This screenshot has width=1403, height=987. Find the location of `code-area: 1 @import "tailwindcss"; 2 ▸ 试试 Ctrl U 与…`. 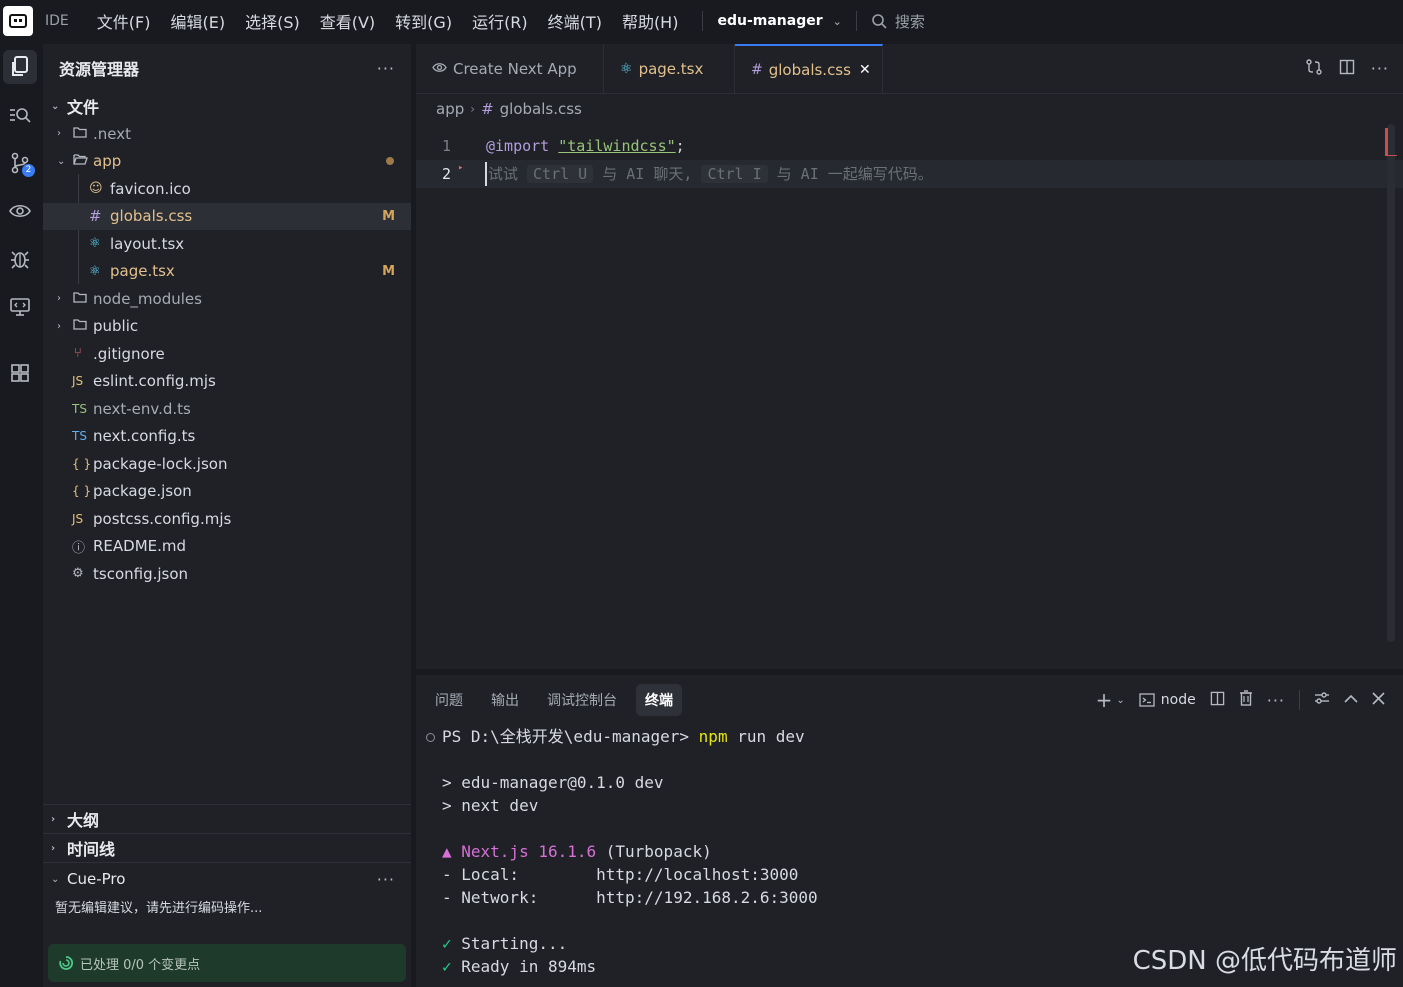

code-area: 1 @import "tailwindcss"; 2 ▸ 试试 Ctrl U 与… is located at coordinates (909, 160).